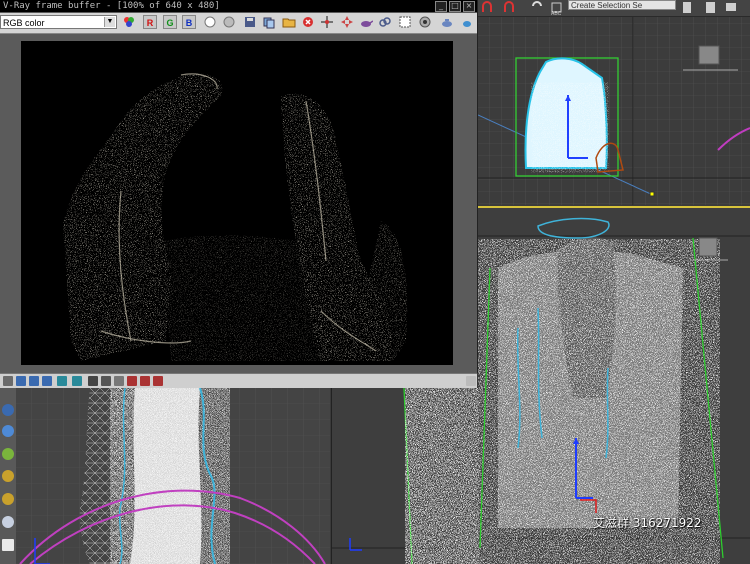 The width and height of the screenshot is (750, 564). I want to click on histogram-icon, so click(47, 381).